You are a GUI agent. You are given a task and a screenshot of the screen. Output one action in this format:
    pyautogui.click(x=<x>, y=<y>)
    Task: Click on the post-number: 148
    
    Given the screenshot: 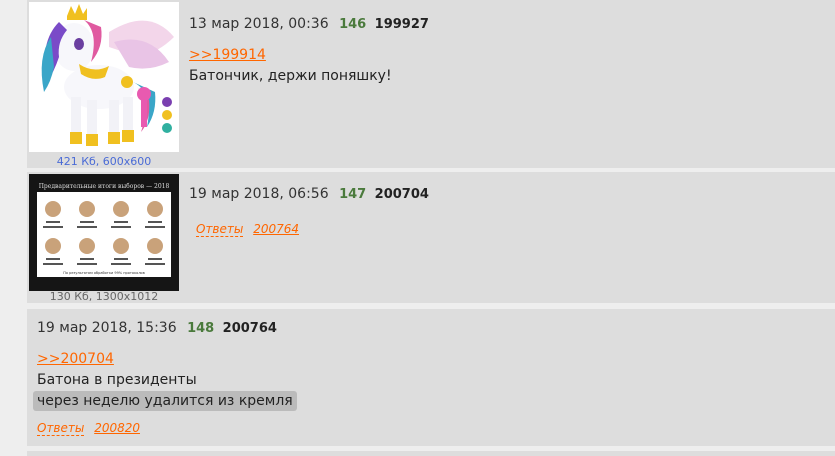 What is the action you would take?
    pyautogui.click(x=201, y=328)
    